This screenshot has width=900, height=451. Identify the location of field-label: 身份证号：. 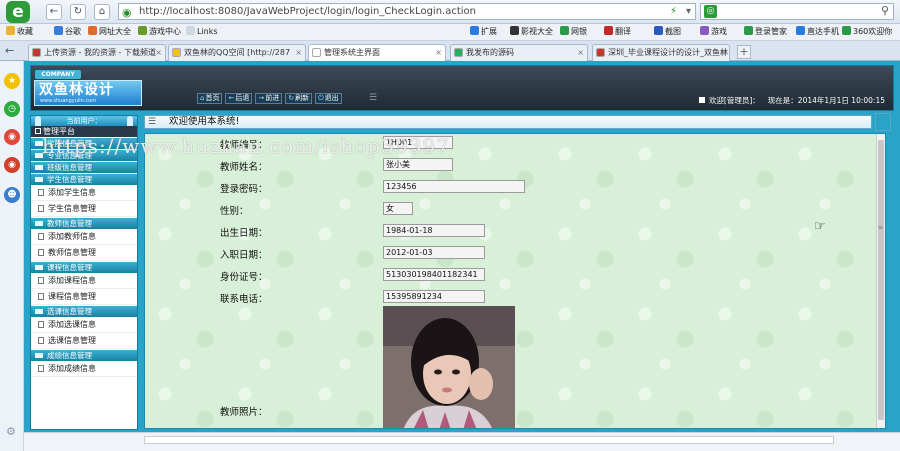
(244, 277).